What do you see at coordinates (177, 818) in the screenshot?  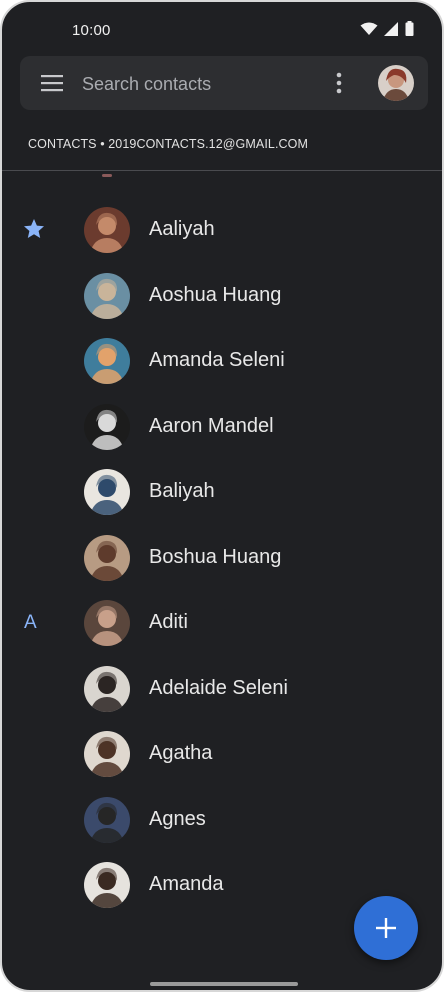 I see `contact-name: Agnes` at bounding box center [177, 818].